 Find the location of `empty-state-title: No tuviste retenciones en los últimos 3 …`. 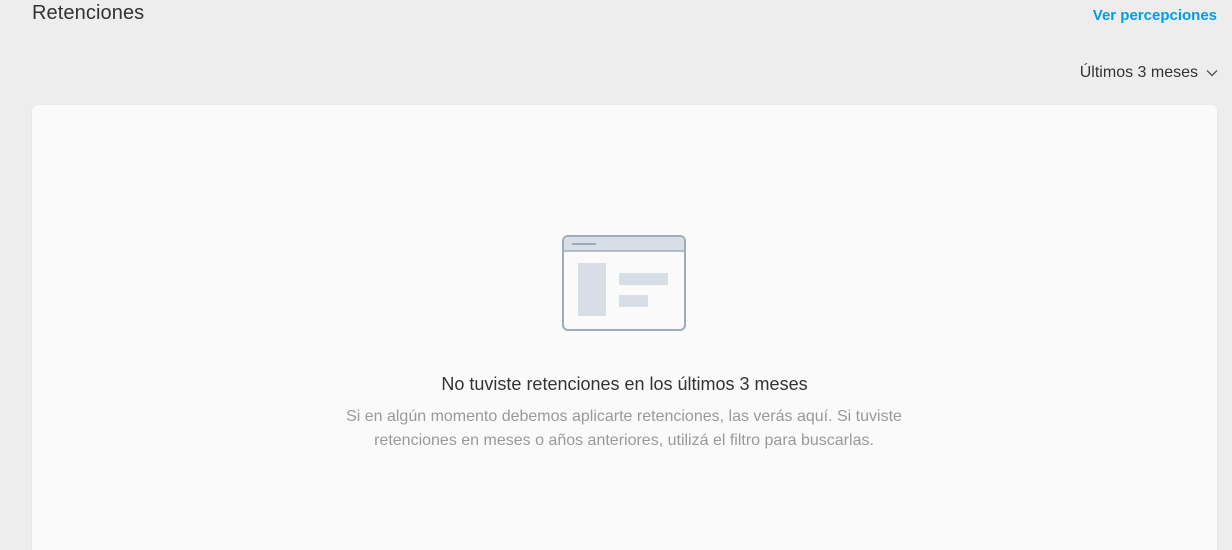

empty-state-title: No tuviste retenciones en los últimos 3 … is located at coordinates (624, 384).